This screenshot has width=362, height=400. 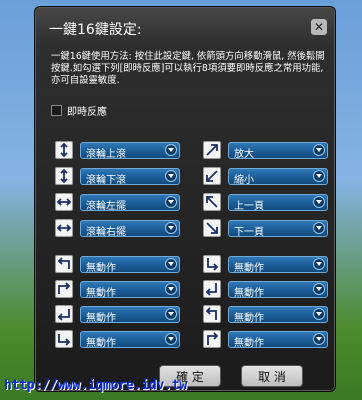 What do you see at coordinates (64, 264) in the screenshot?
I see `turn-left-up-icon` at bounding box center [64, 264].